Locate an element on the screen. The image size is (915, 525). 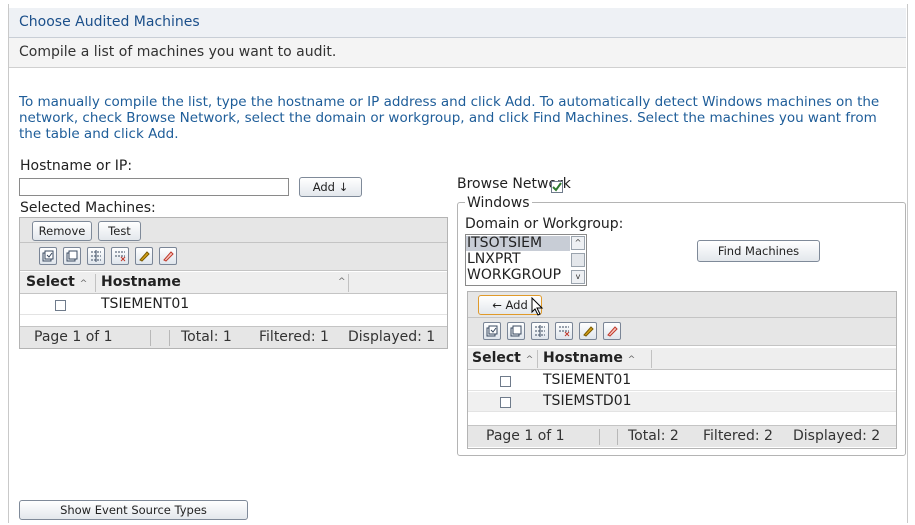
selected-table-icon-bar is located at coordinates (233, 257).